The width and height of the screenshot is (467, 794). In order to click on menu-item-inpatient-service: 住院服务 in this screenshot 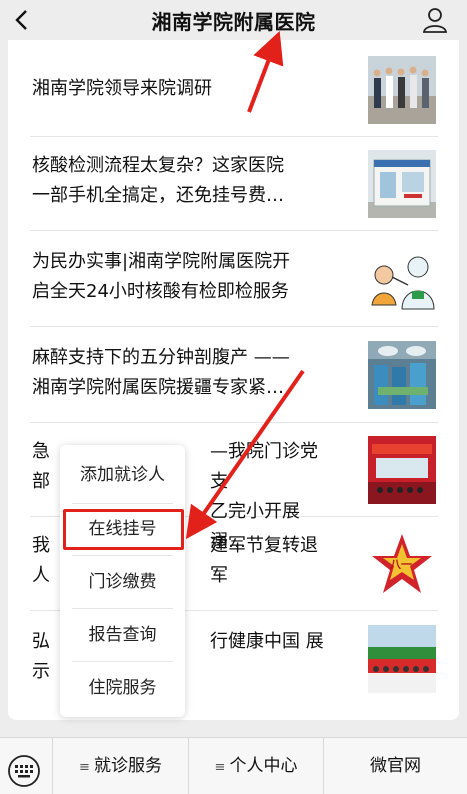, I will do `click(122, 688)`.